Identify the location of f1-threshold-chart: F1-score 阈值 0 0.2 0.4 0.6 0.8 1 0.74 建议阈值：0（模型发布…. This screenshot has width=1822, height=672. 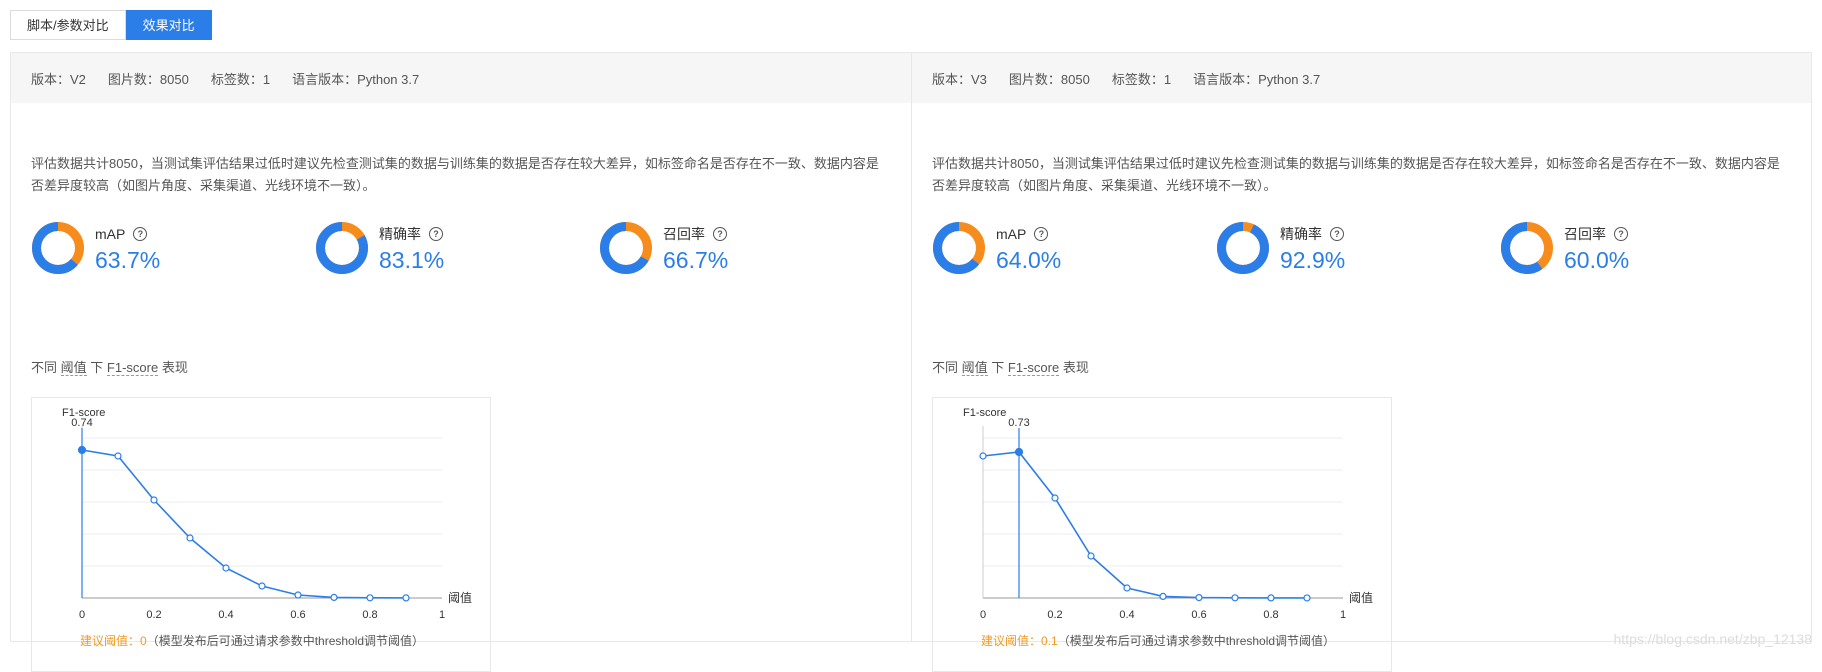
(261, 534).